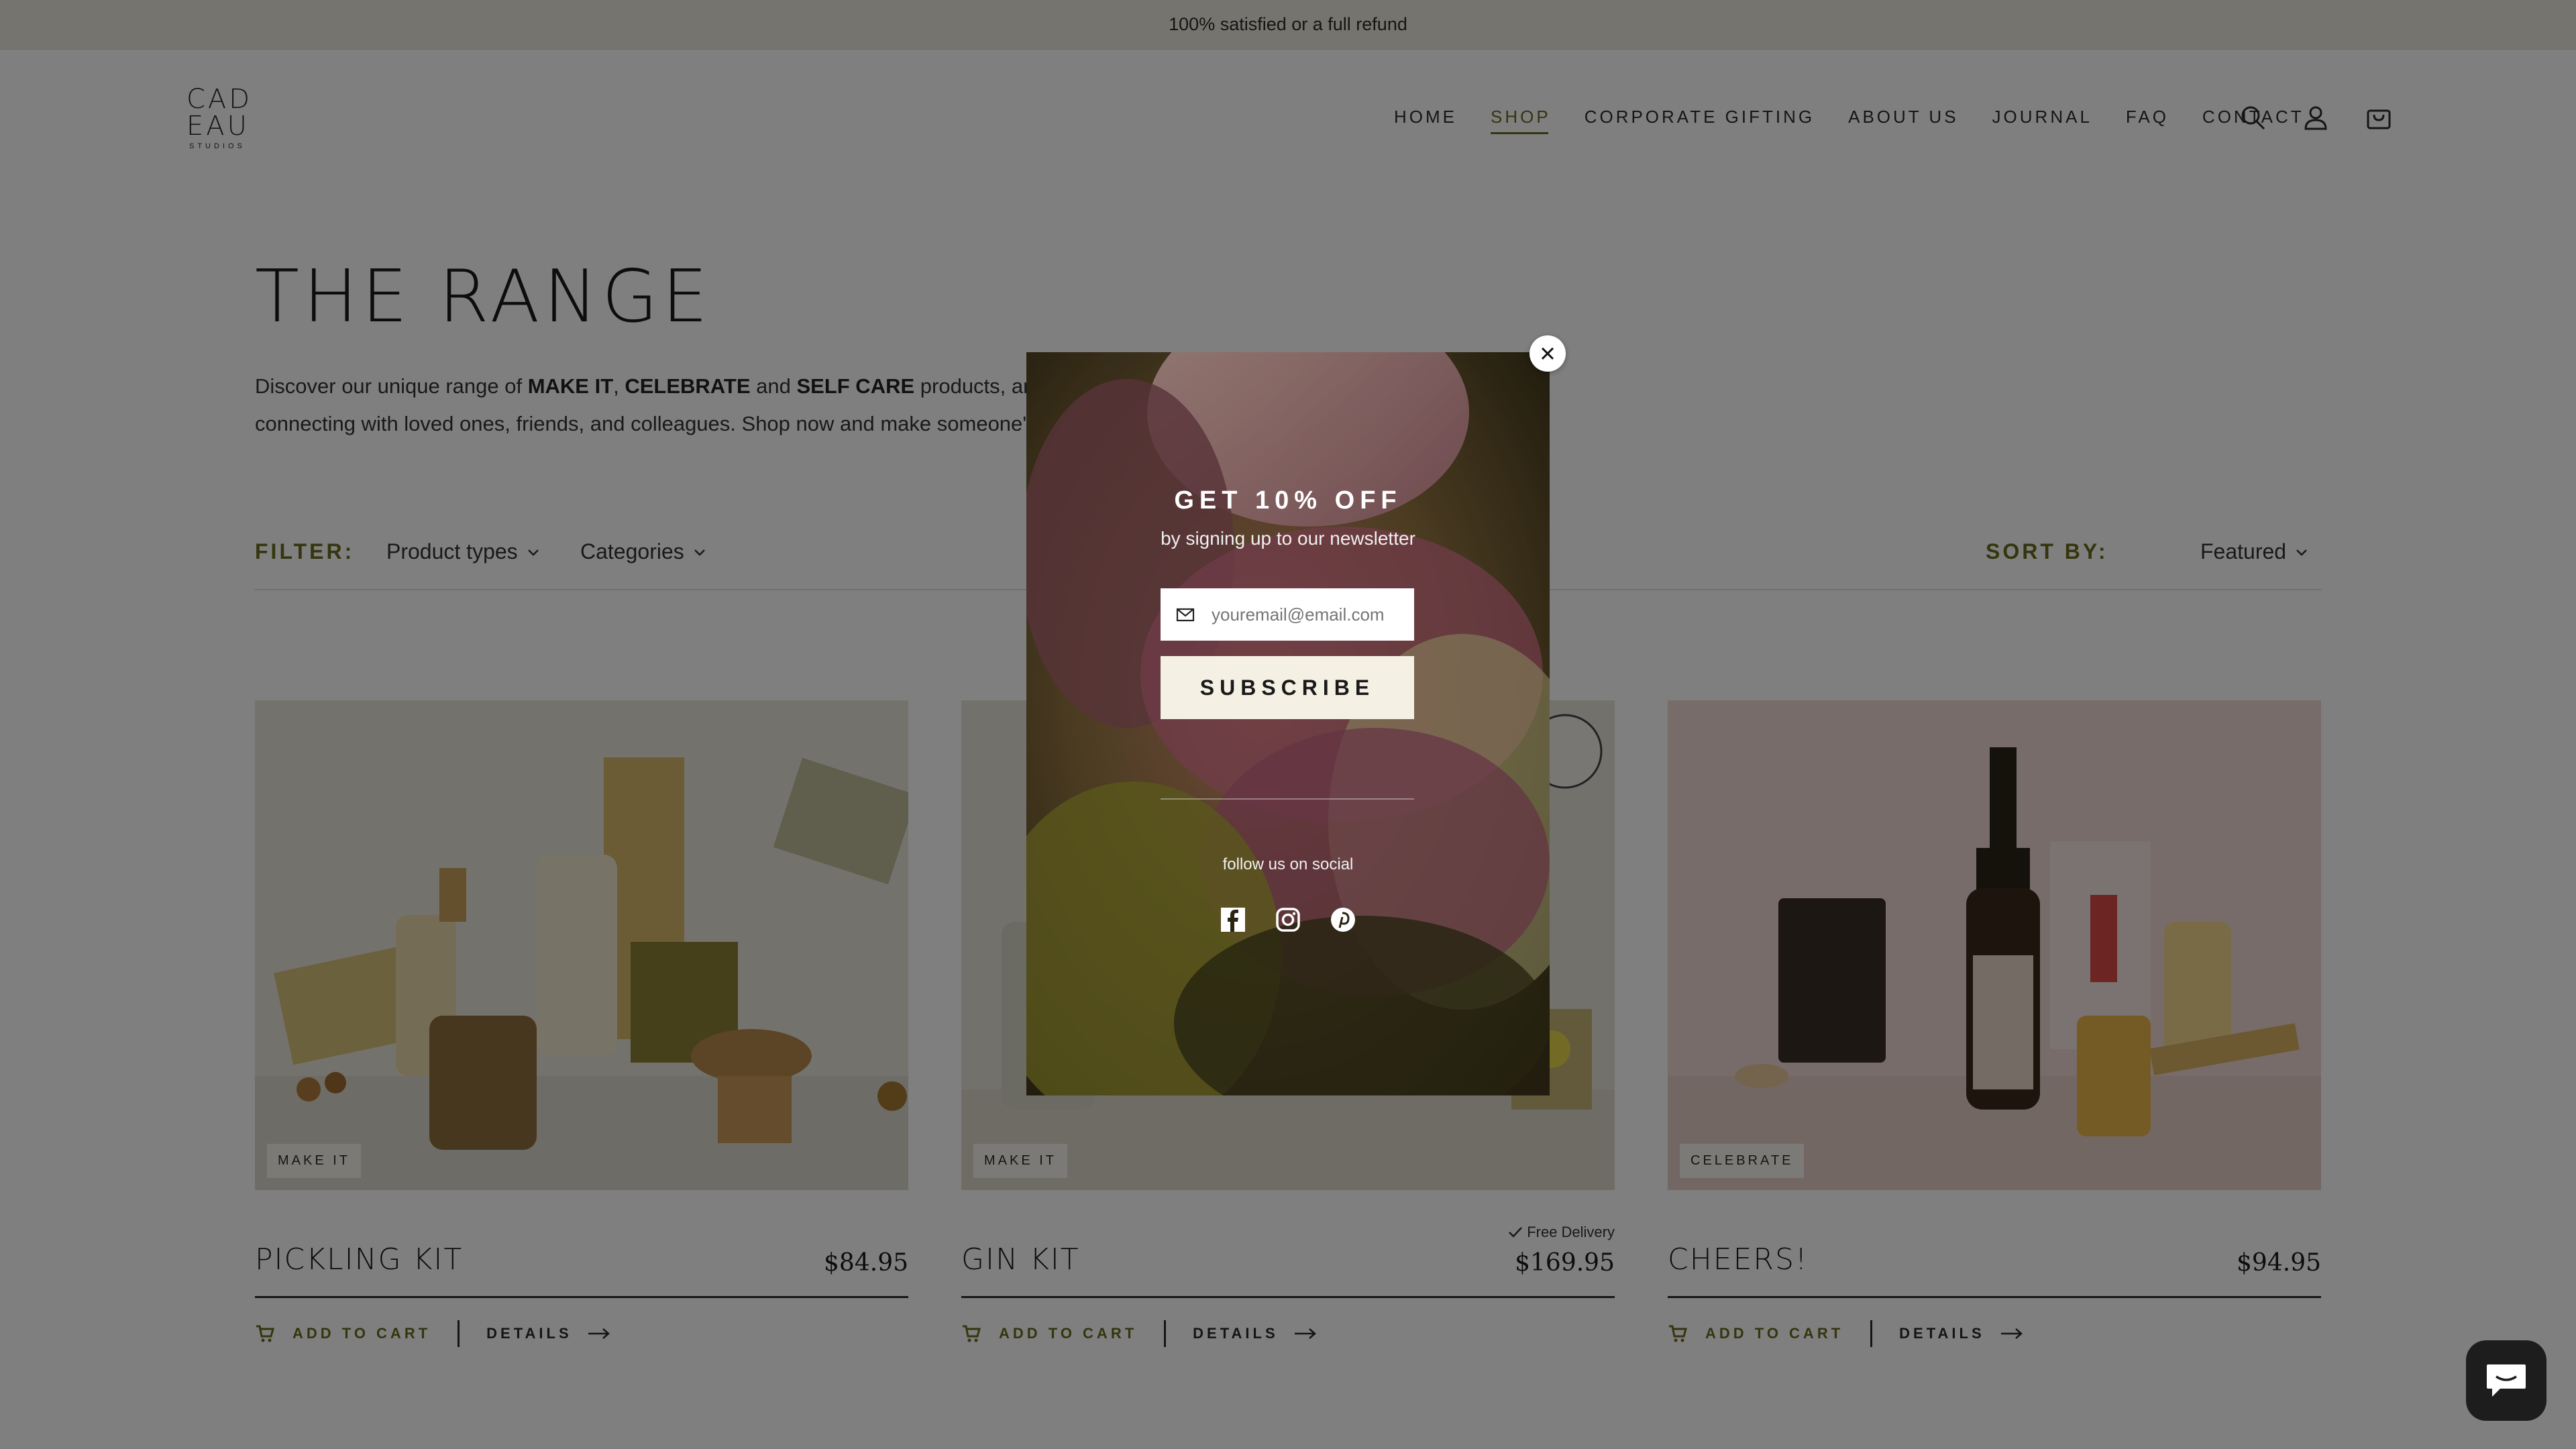 The width and height of the screenshot is (2576, 1449). I want to click on close-button, so click(1547, 353).